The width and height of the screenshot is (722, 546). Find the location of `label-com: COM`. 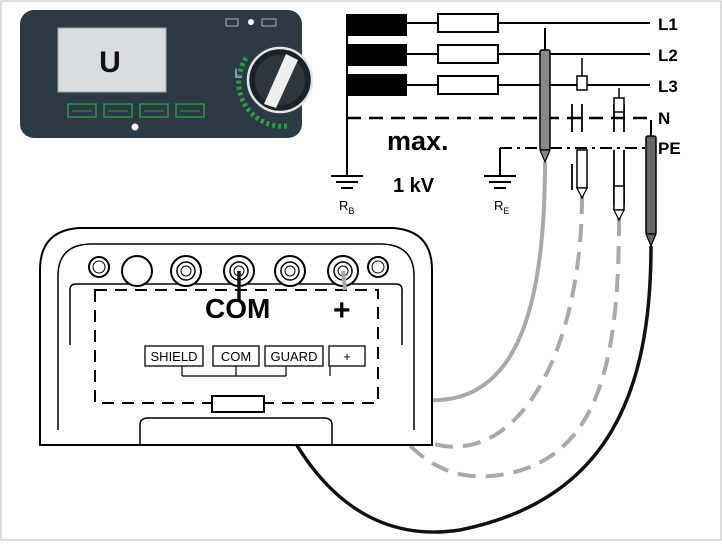

label-com: COM is located at coordinates (236, 356).